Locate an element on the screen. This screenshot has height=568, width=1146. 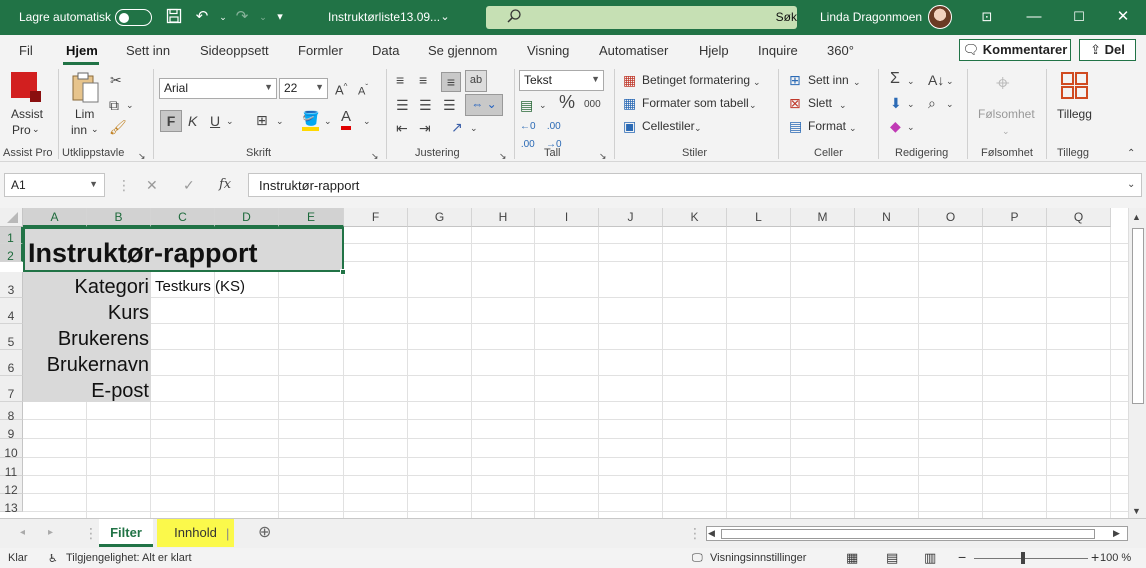
column-header: P is located at coordinates (1015, 217).